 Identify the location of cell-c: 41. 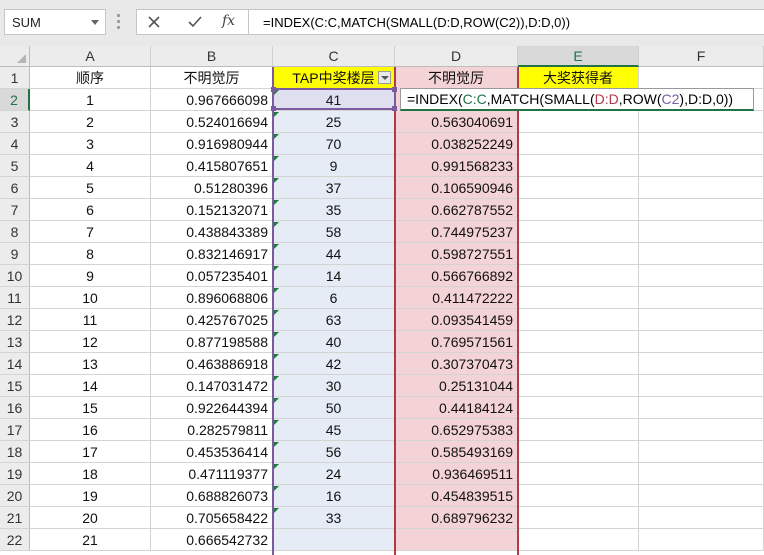
(334, 100).